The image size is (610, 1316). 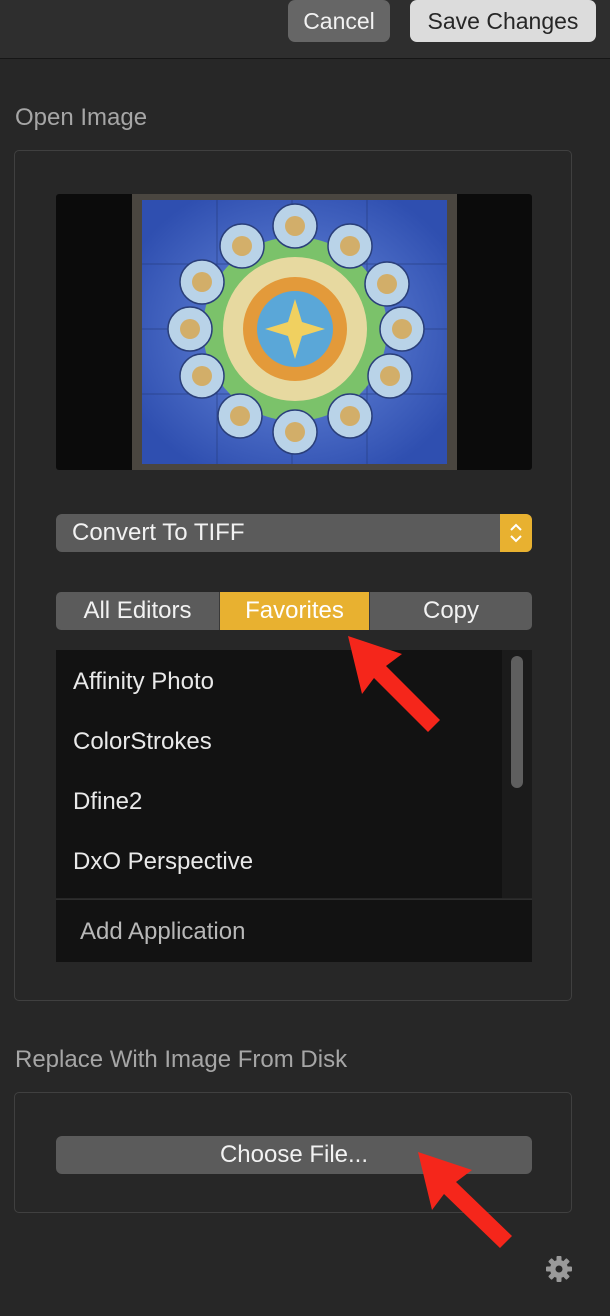 What do you see at coordinates (81, 117) in the screenshot?
I see `open-image-heading: Open Image` at bounding box center [81, 117].